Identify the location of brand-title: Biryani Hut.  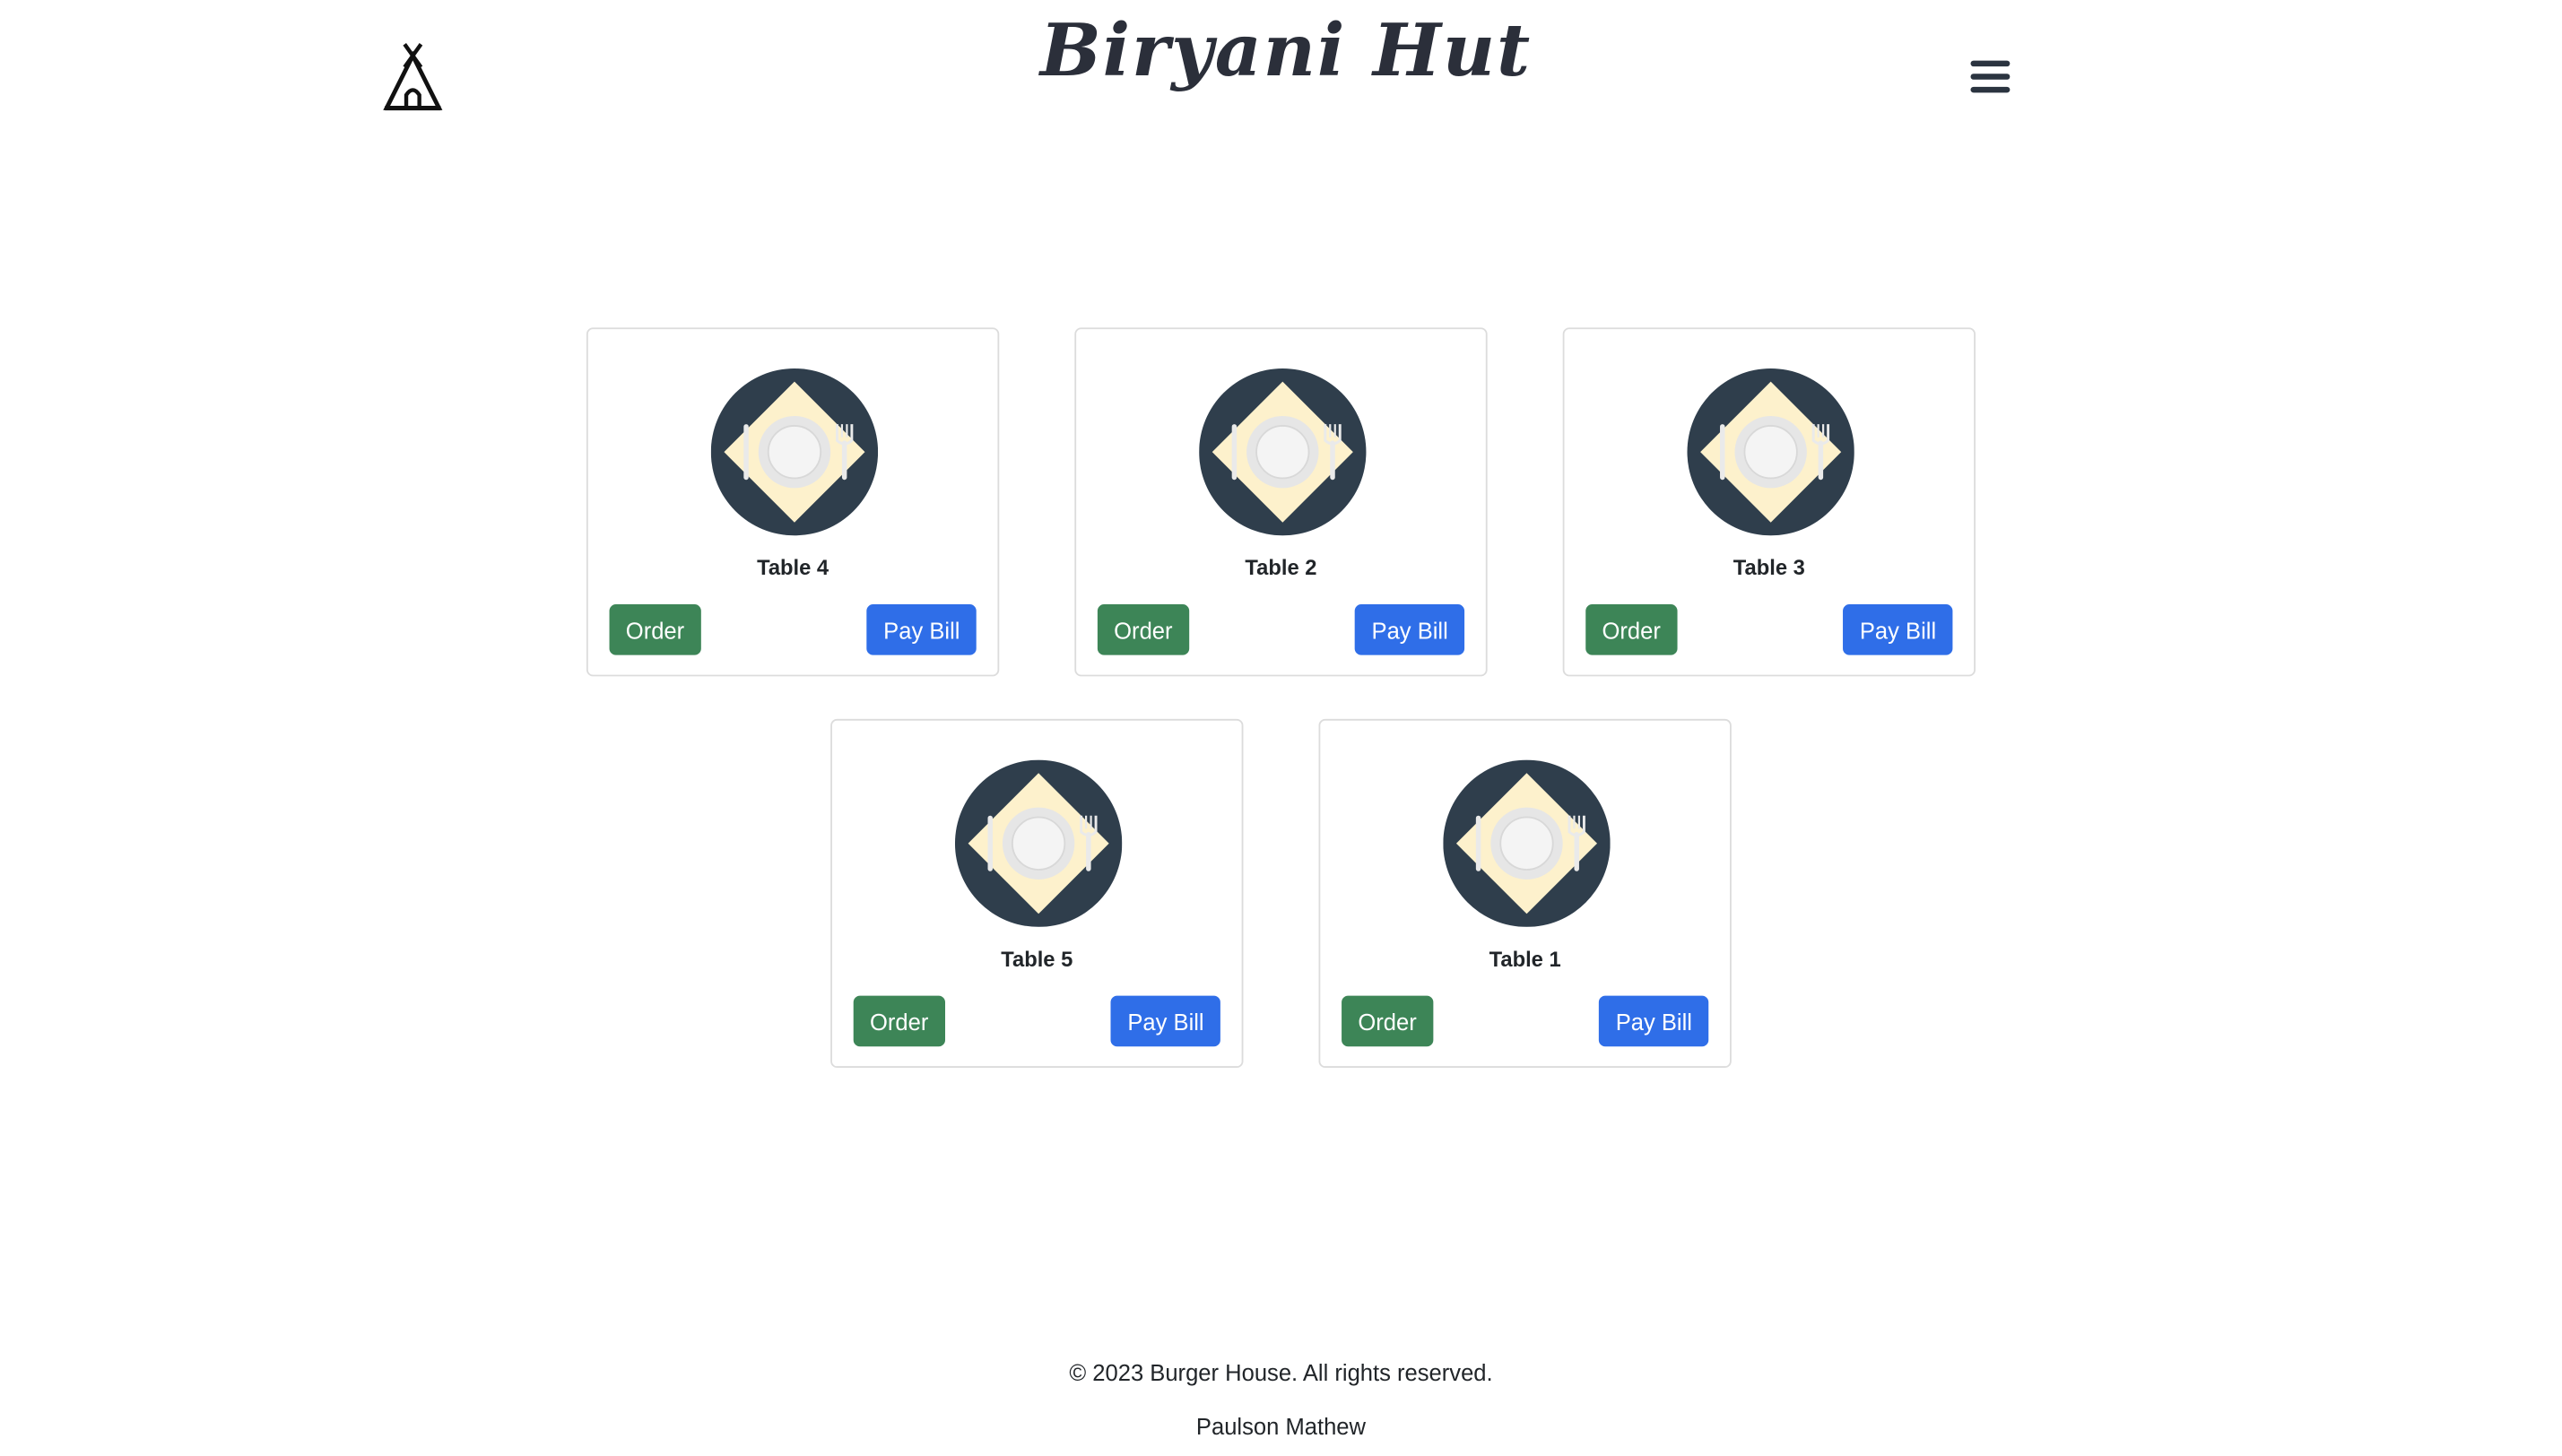
(1286, 51).